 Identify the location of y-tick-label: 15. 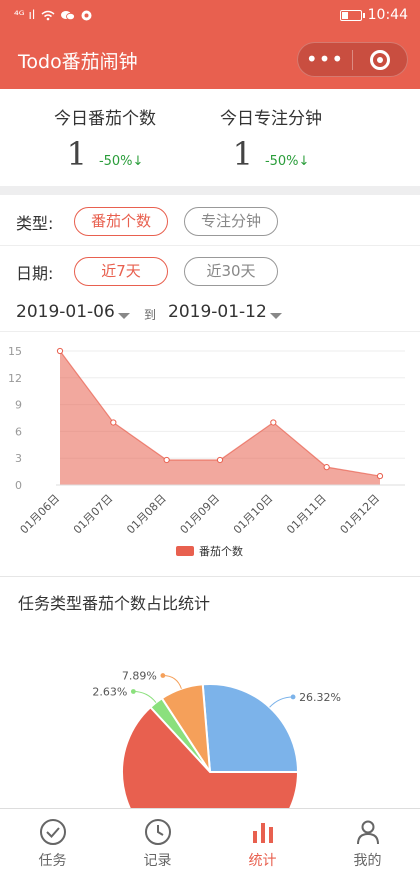
(15, 351).